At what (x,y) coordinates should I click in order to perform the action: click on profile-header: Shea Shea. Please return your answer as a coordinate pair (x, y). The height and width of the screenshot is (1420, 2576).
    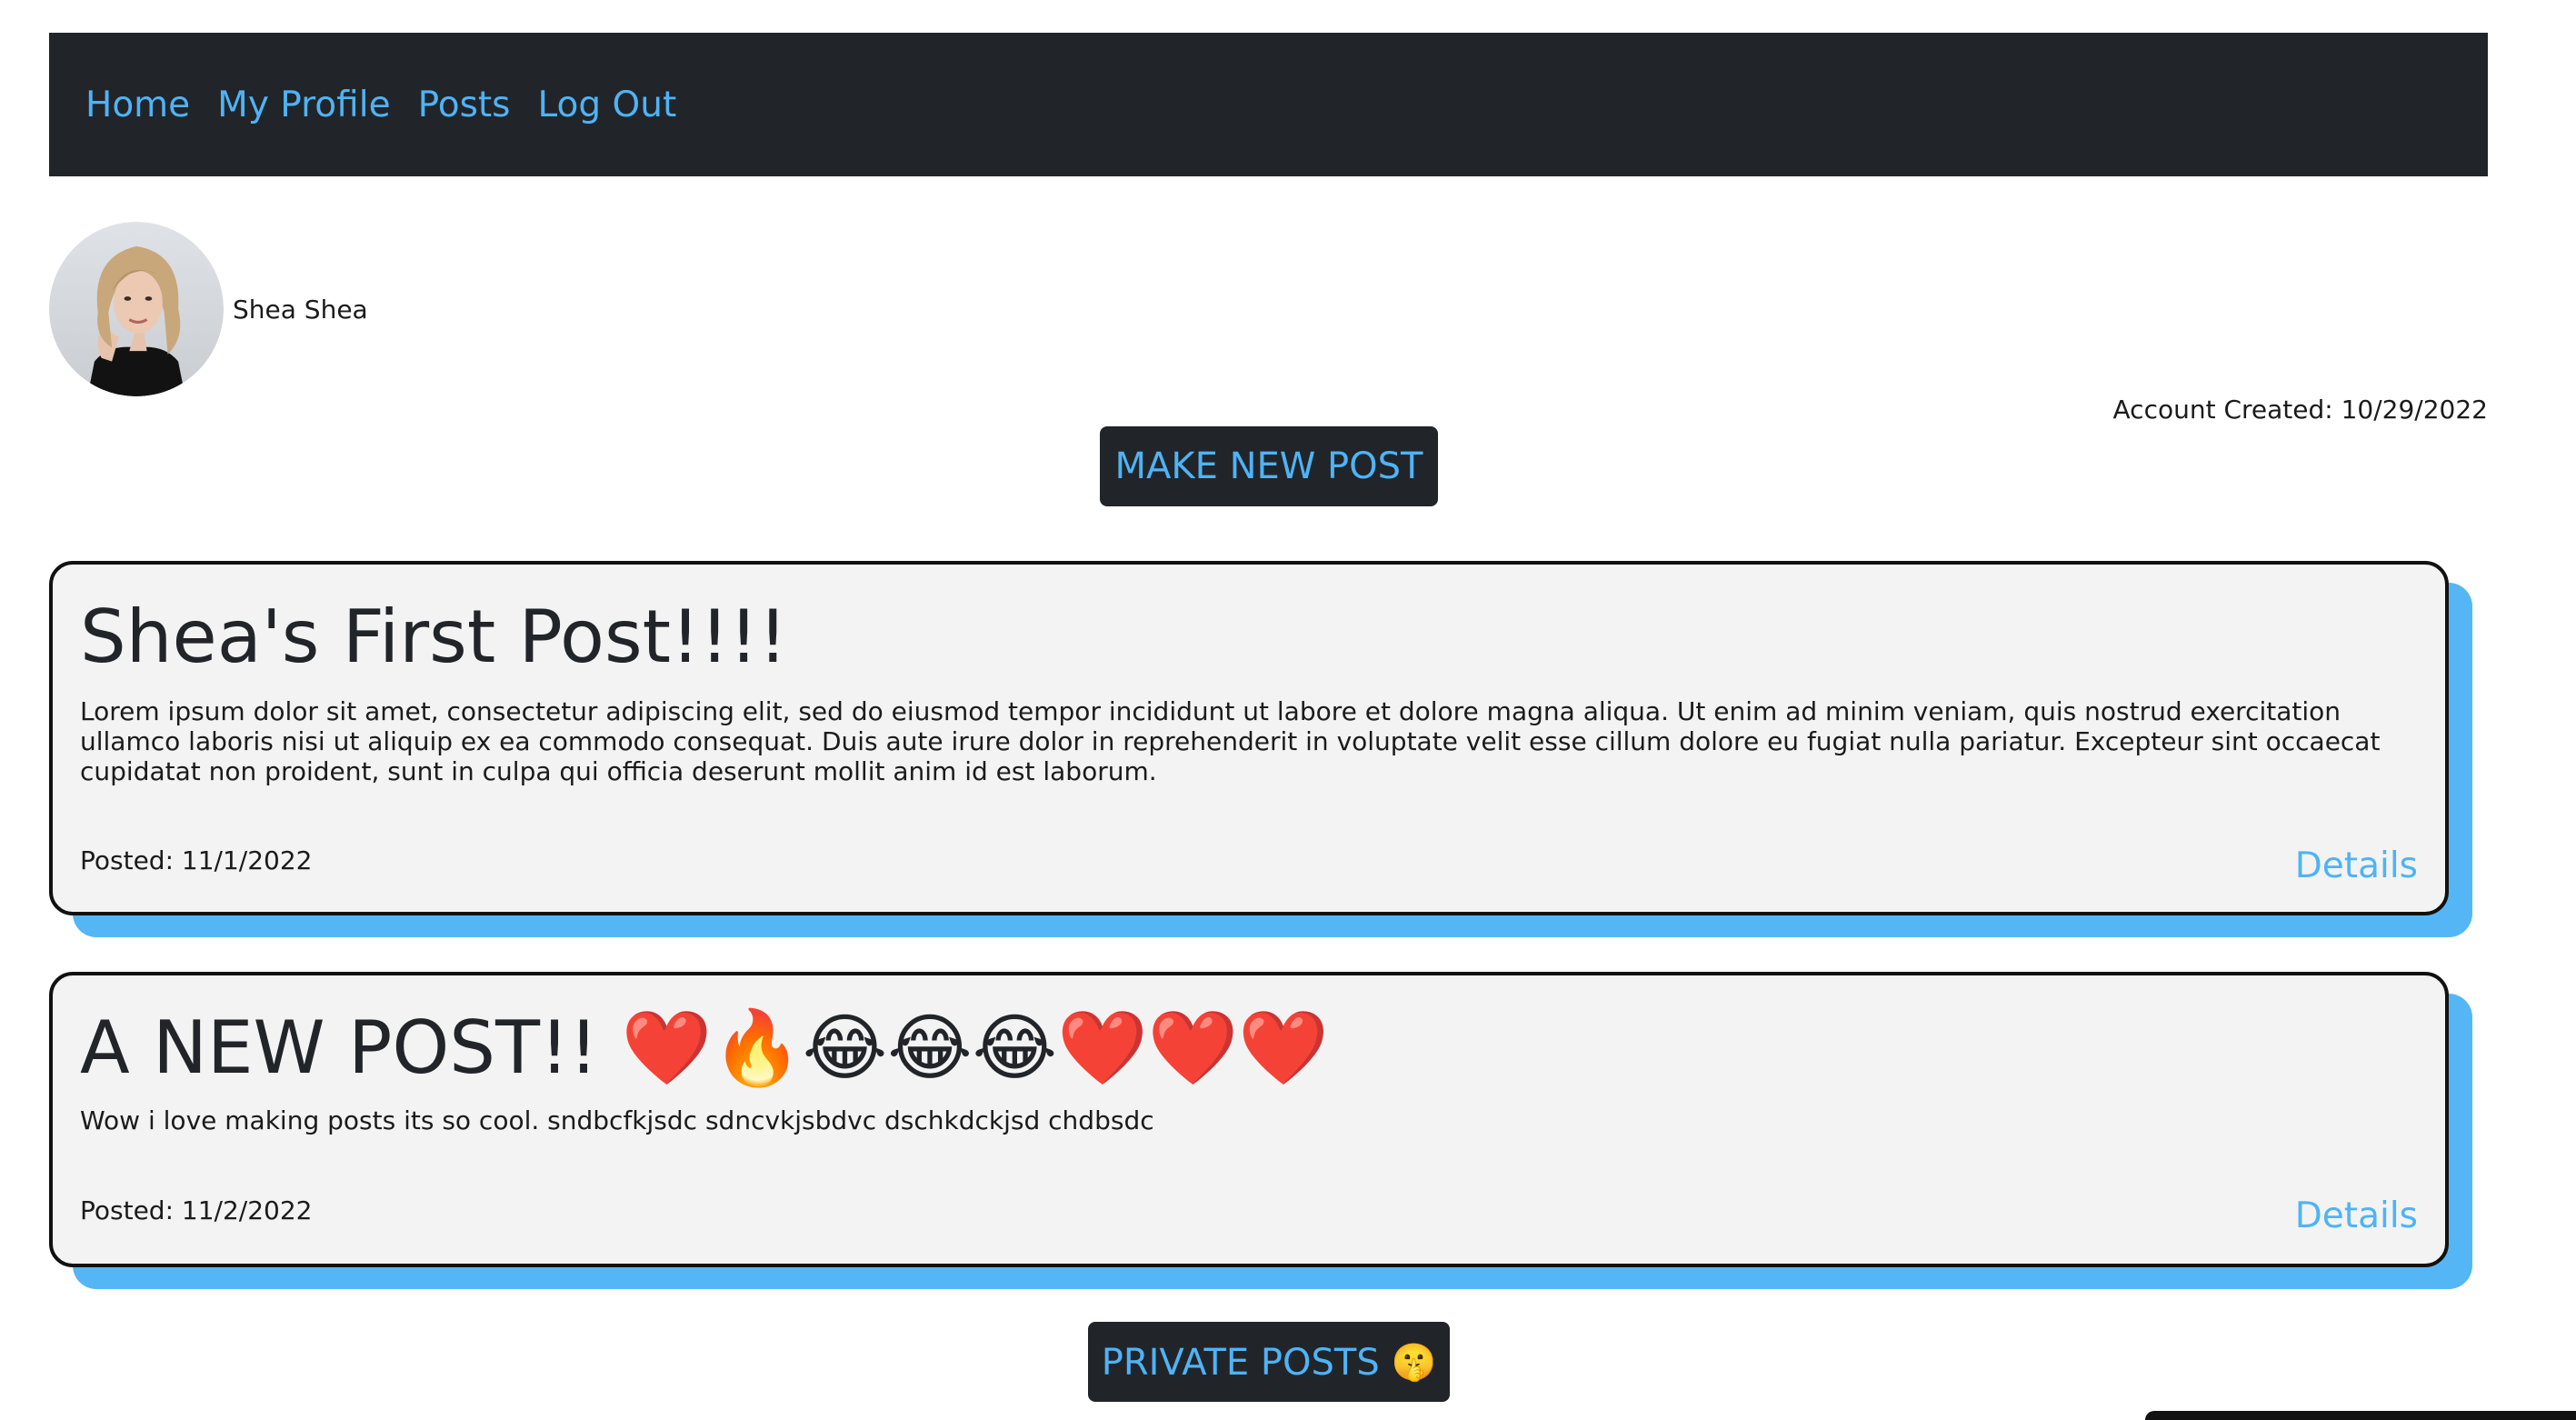
    Looking at the image, I should click on (208, 309).